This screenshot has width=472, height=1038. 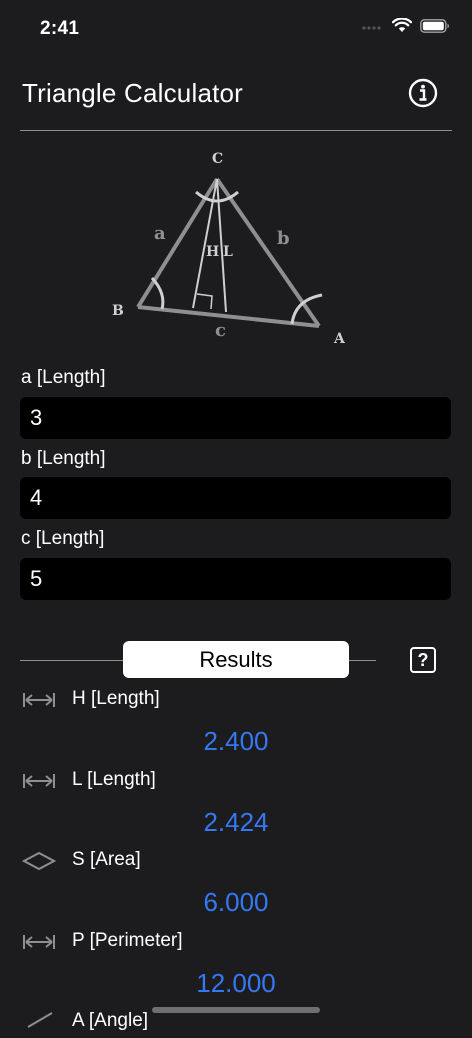 I want to click on help-button: ?, so click(x=423, y=660).